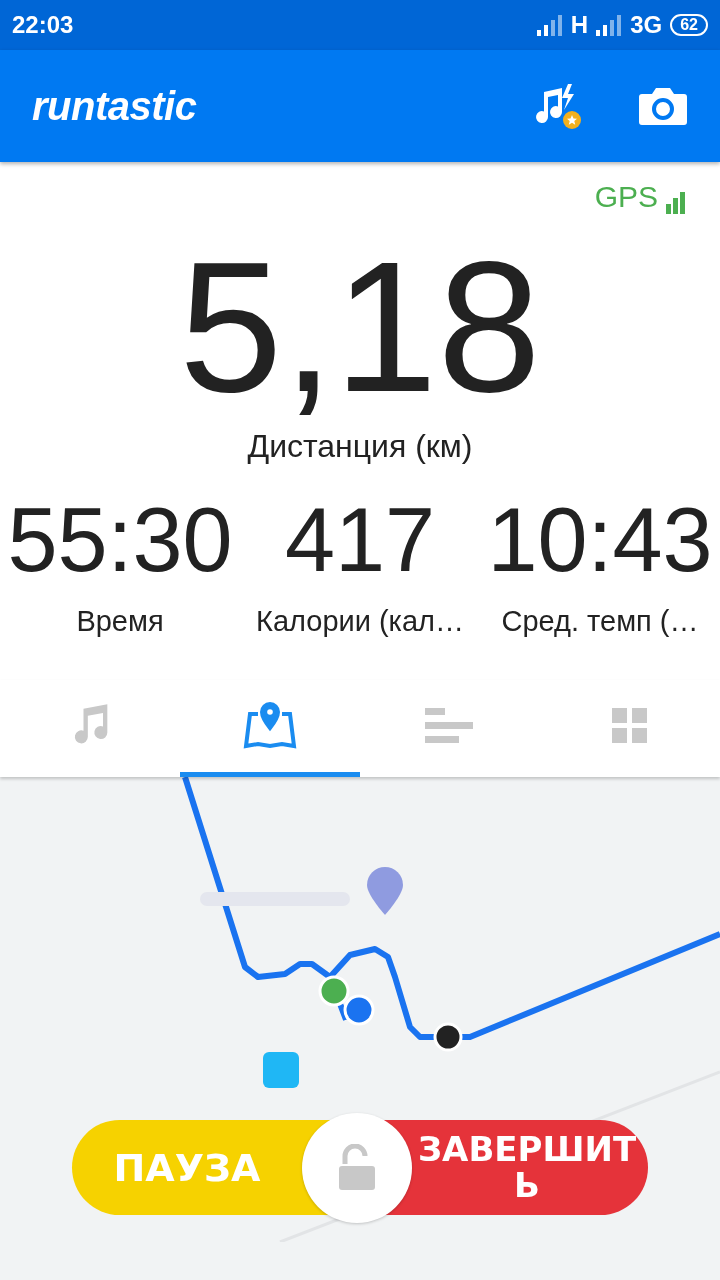 The width and height of the screenshot is (720, 1280). What do you see at coordinates (360, 540) in the screenshot?
I see `metric-value: 417` at bounding box center [360, 540].